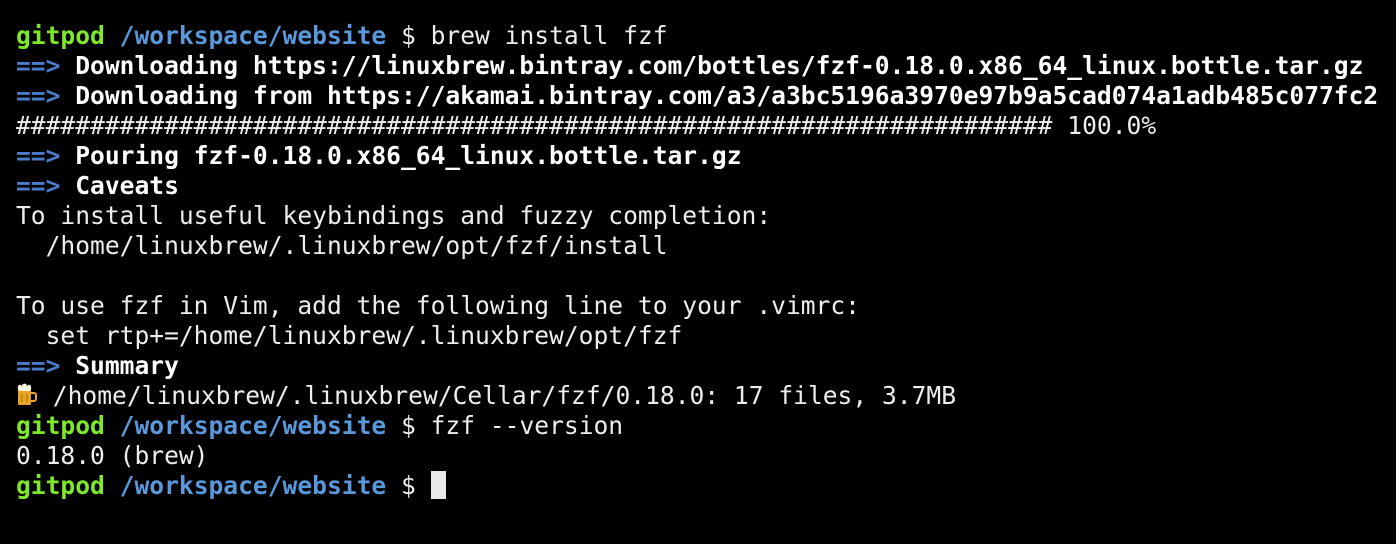 The width and height of the screenshot is (1396, 544). What do you see at coordinates (127, 365) in the screenshot?
I see `summary-heading: Summary` at bounding box center [127, 365].